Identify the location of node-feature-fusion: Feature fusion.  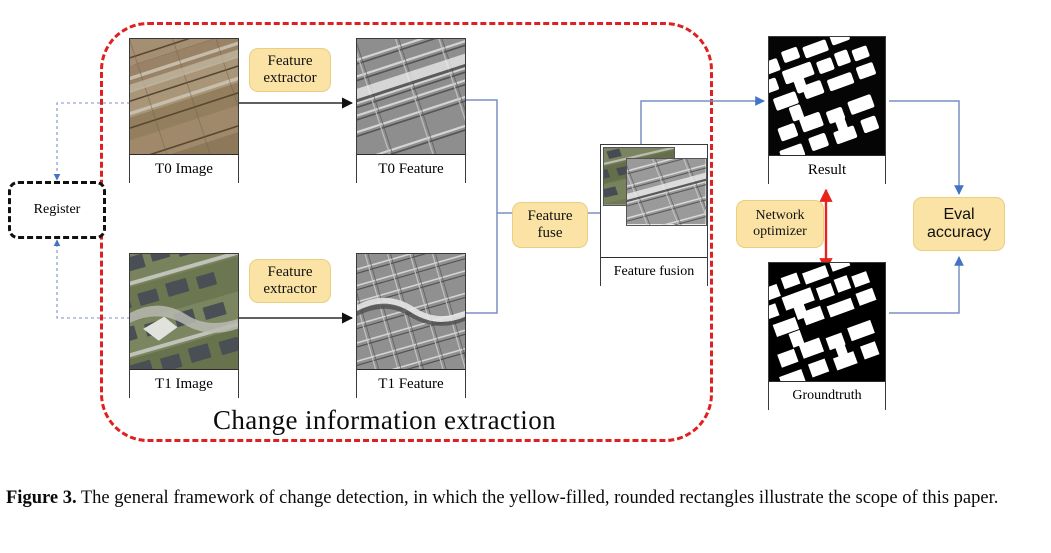
(654, 215).